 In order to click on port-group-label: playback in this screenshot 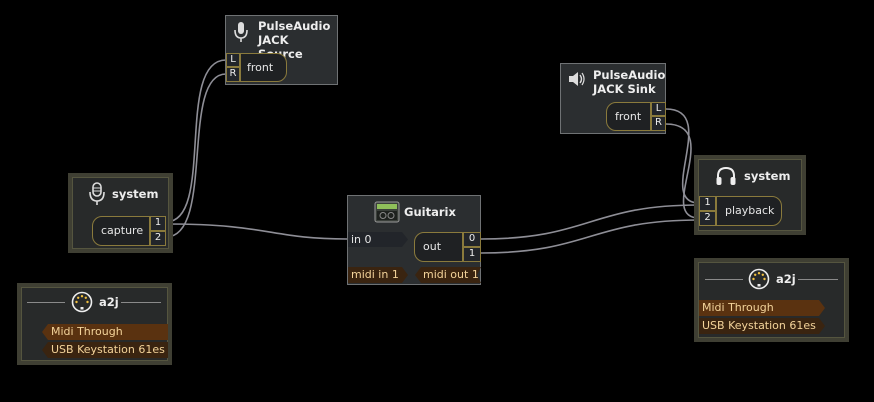, I will do `click(750, 210)`.